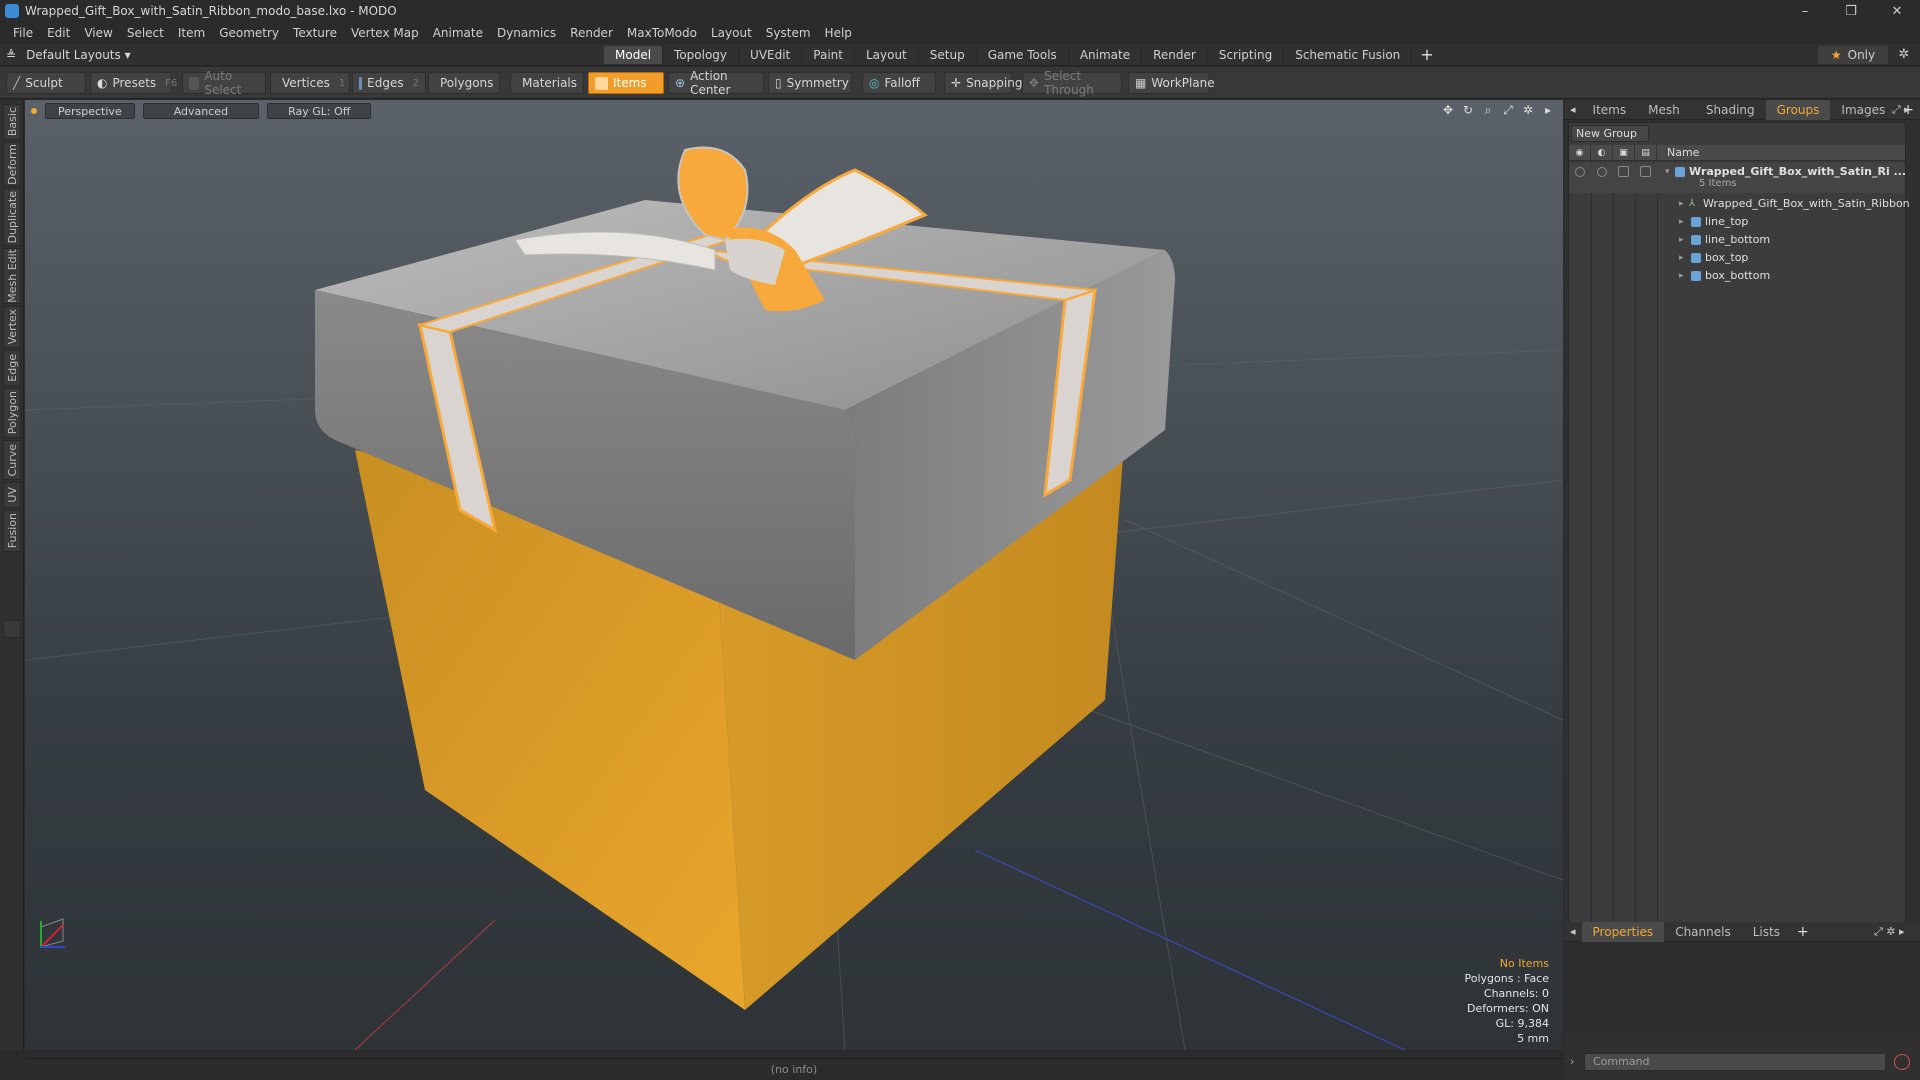 The width and height of the screenshot is (1920, 1080). I want to click on tab-channels: Channels, so click(1703, 932).